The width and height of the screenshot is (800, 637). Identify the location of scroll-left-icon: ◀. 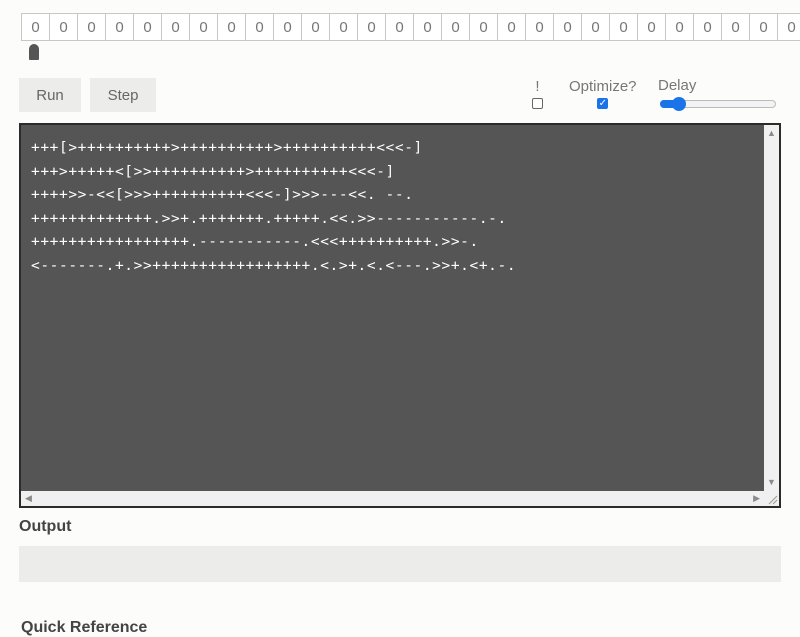
(28, 498).